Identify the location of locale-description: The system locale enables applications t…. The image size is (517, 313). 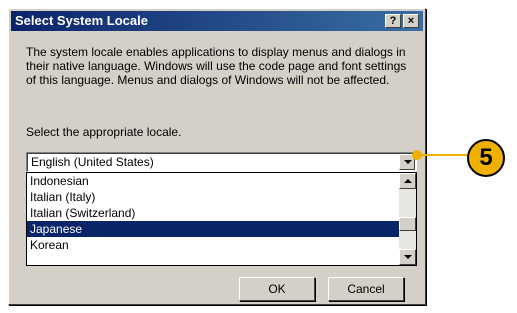
(216, 66).